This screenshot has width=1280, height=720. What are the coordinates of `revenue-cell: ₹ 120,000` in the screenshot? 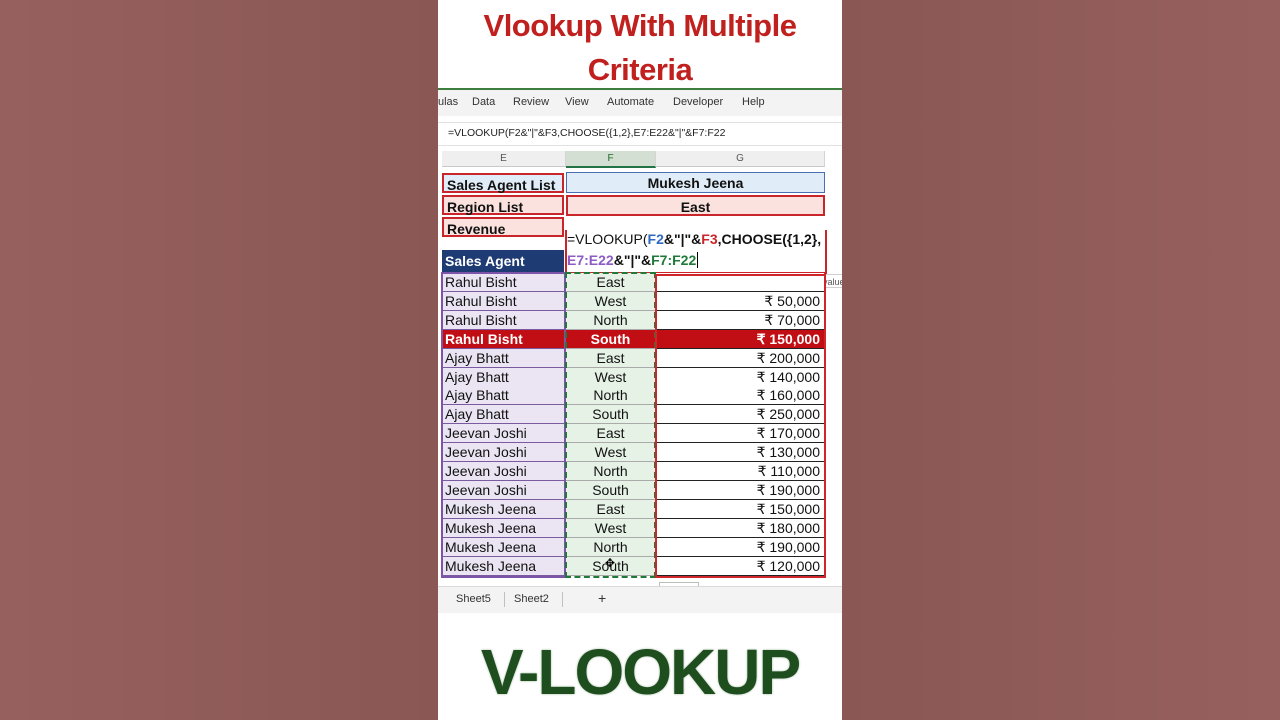 It's located at (740, 566).